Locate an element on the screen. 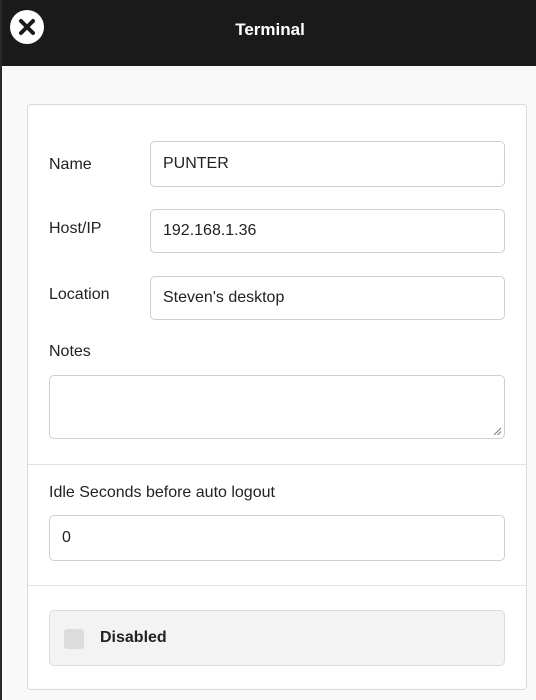  idle-seconds-label: Idle Seconds before auto logout is located at coordinates (162, 492).